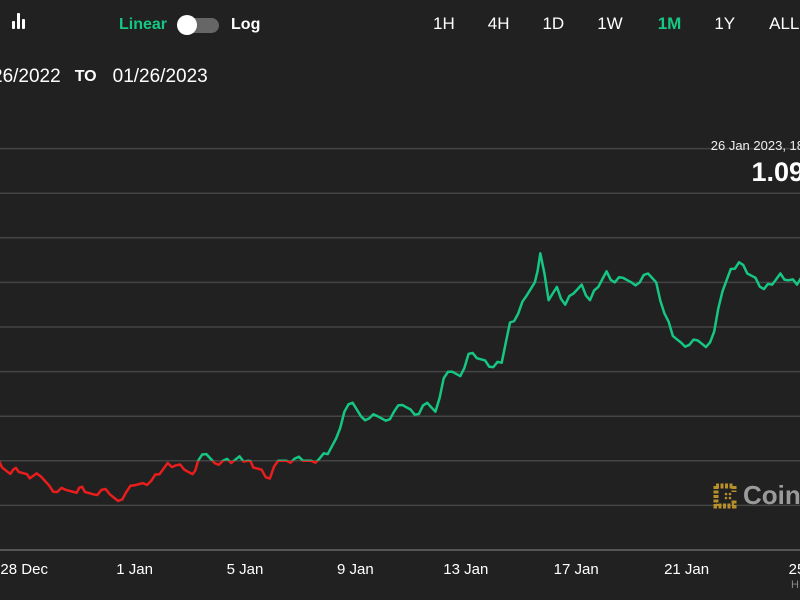 The height and width of the screenshot is (600, 800). I want to click on watermark: Coinl, so click(756, 495).